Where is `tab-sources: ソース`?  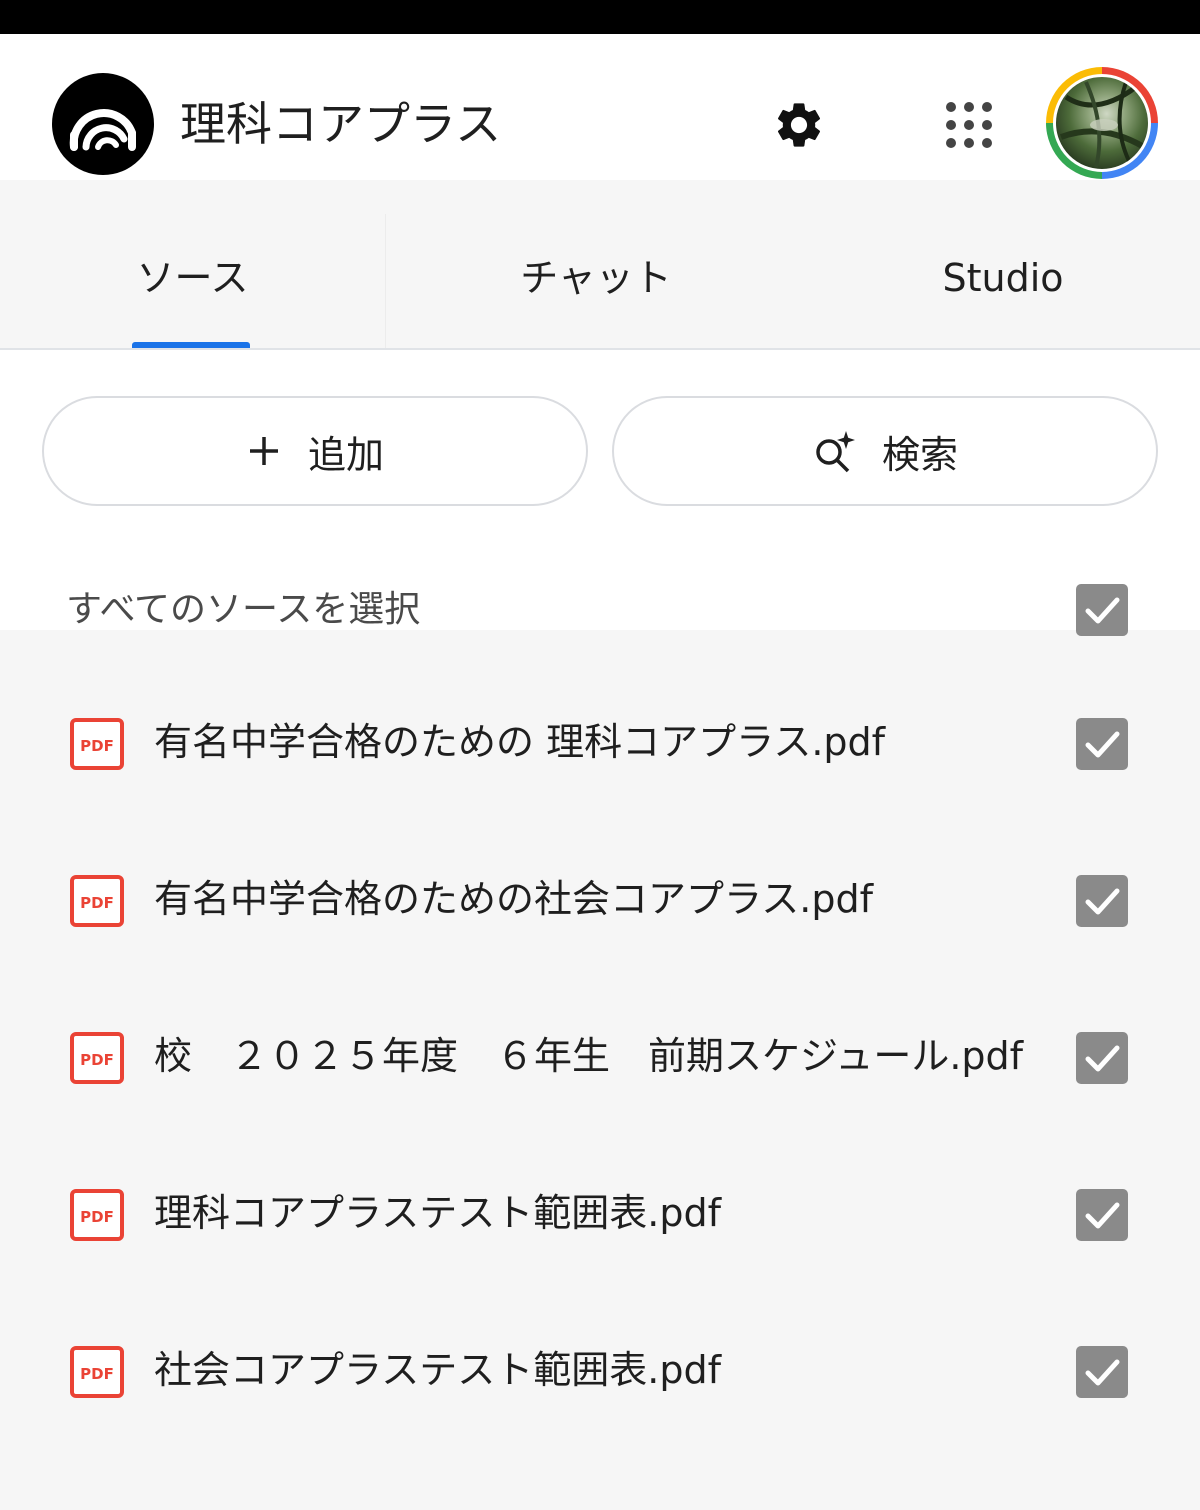 tab-sources: ソース is located at coordinates (193, 281).